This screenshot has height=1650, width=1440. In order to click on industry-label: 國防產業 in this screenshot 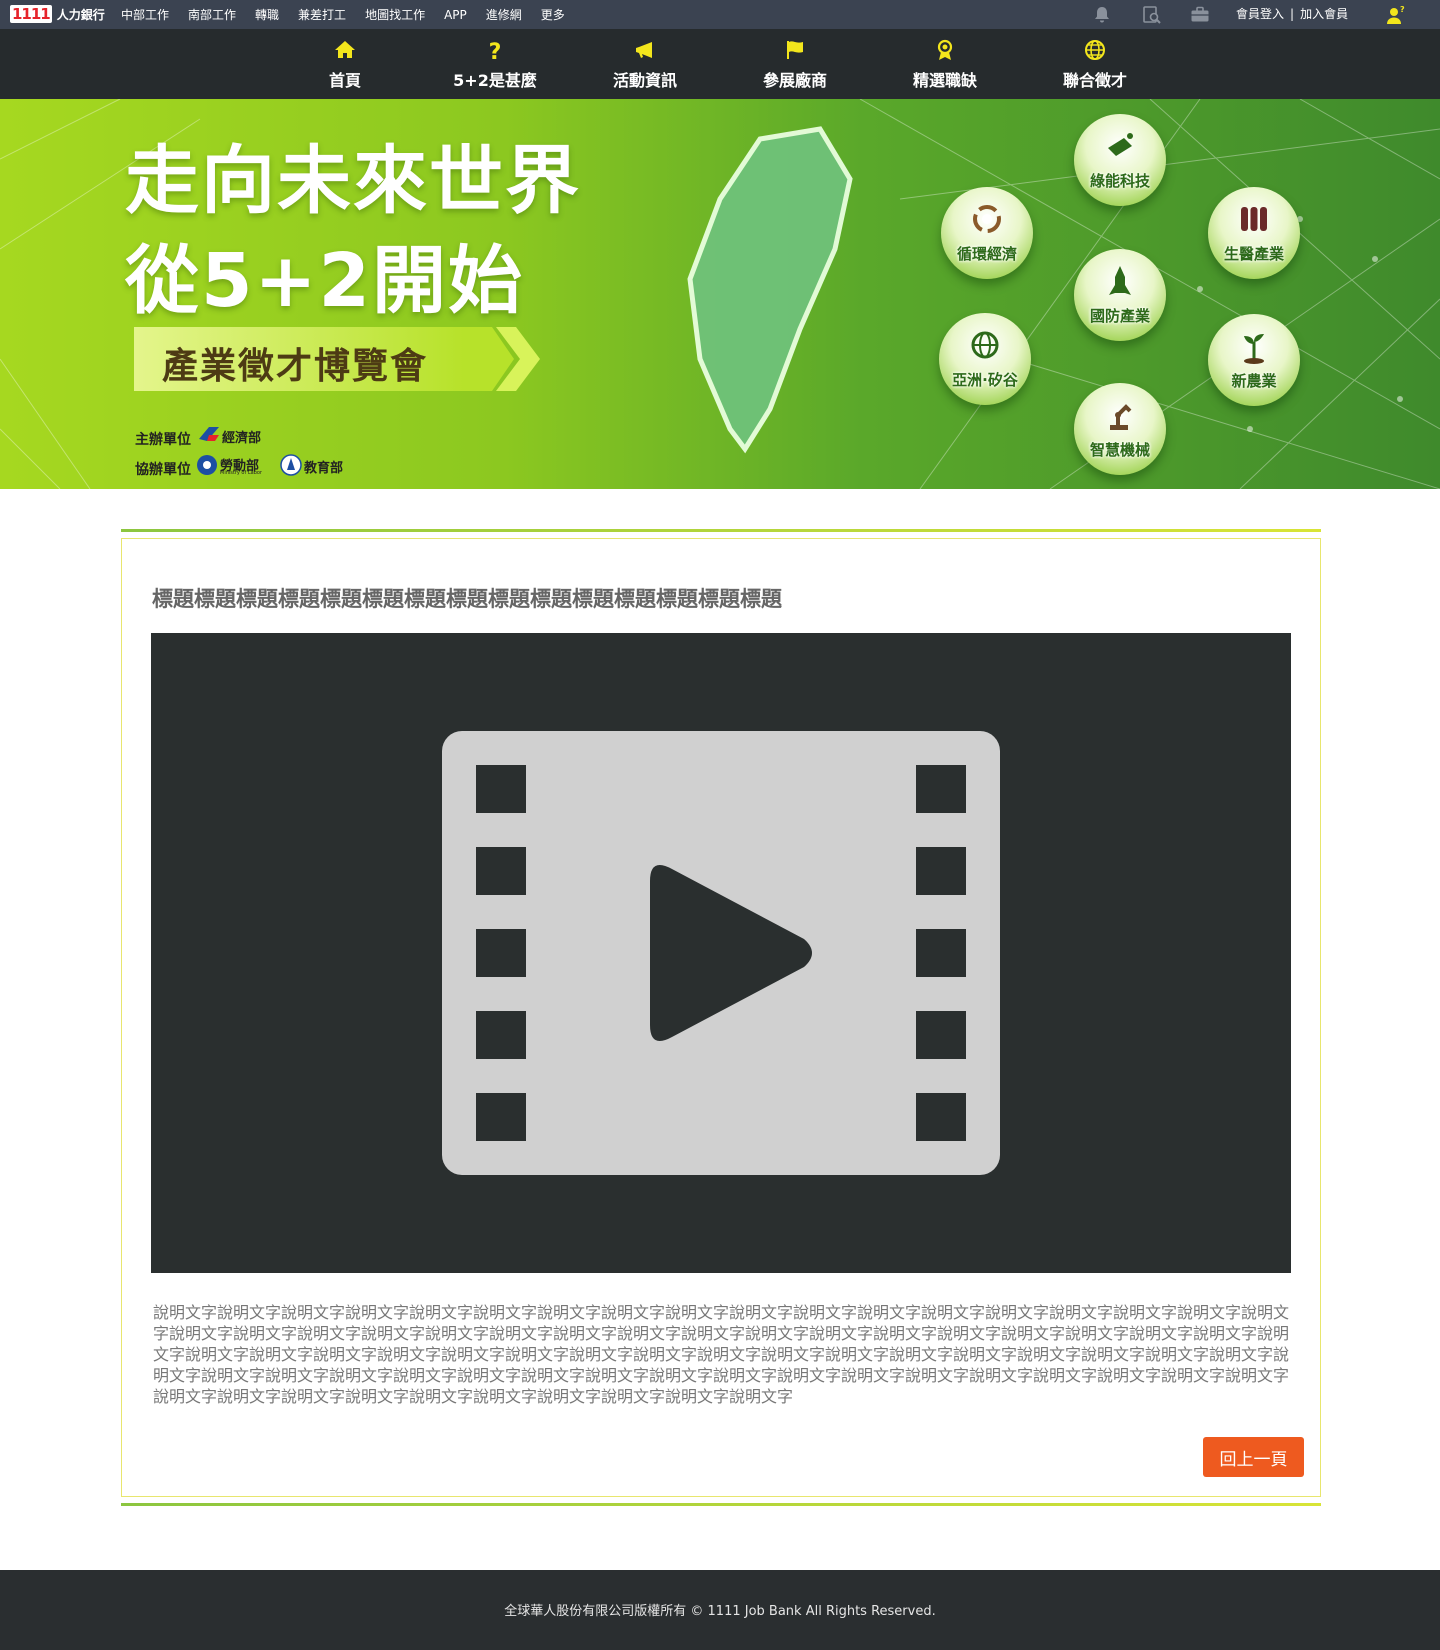, I will do `click(1119, 316)`.